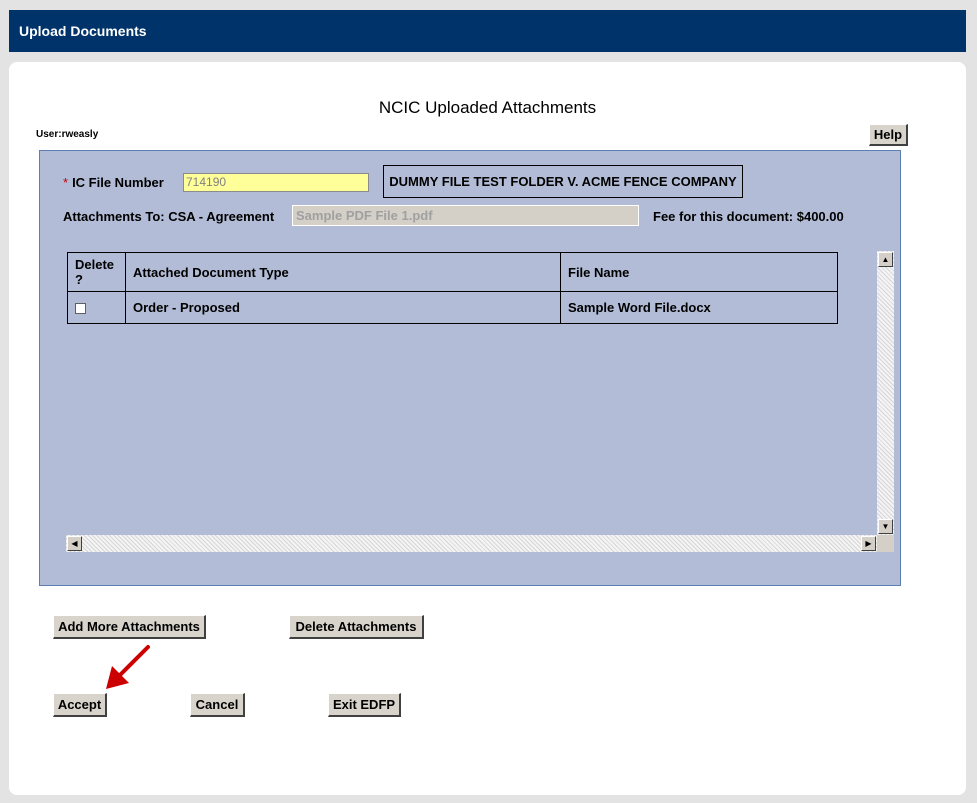 The width and height of the screenshot is (977, 803). Describe the element at coordinates (169, 216) in the screenshot. I see `attachments-to-label: Attachments To: CSA - Agreement` at that location.